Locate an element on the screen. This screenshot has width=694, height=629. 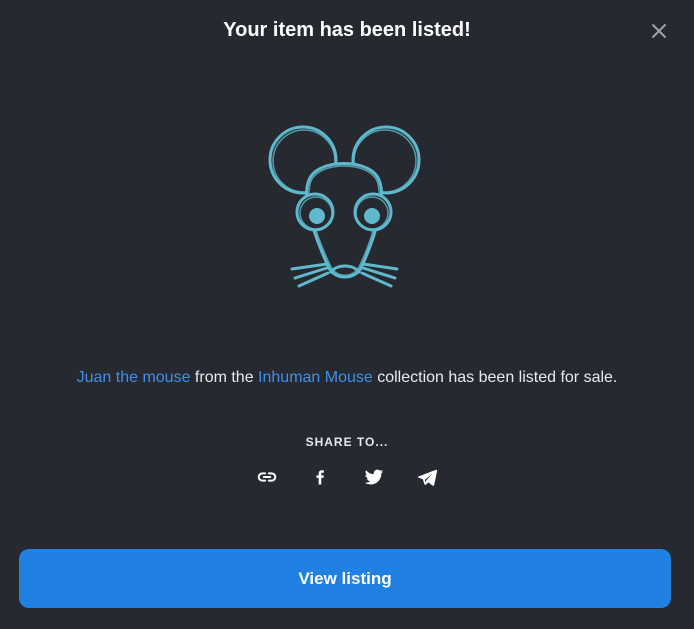
close-button is located at coordinates (659, 31).